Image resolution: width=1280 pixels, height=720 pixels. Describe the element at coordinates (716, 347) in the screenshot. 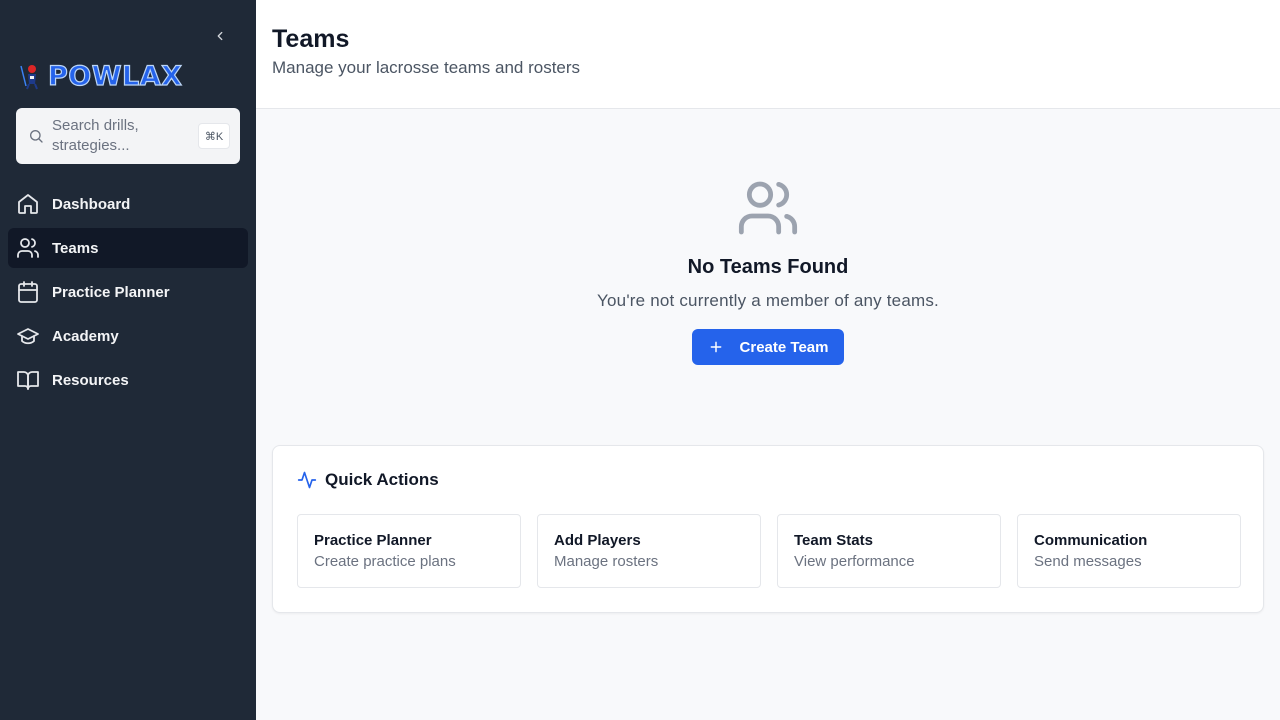

I see `plus-icon` at that location.